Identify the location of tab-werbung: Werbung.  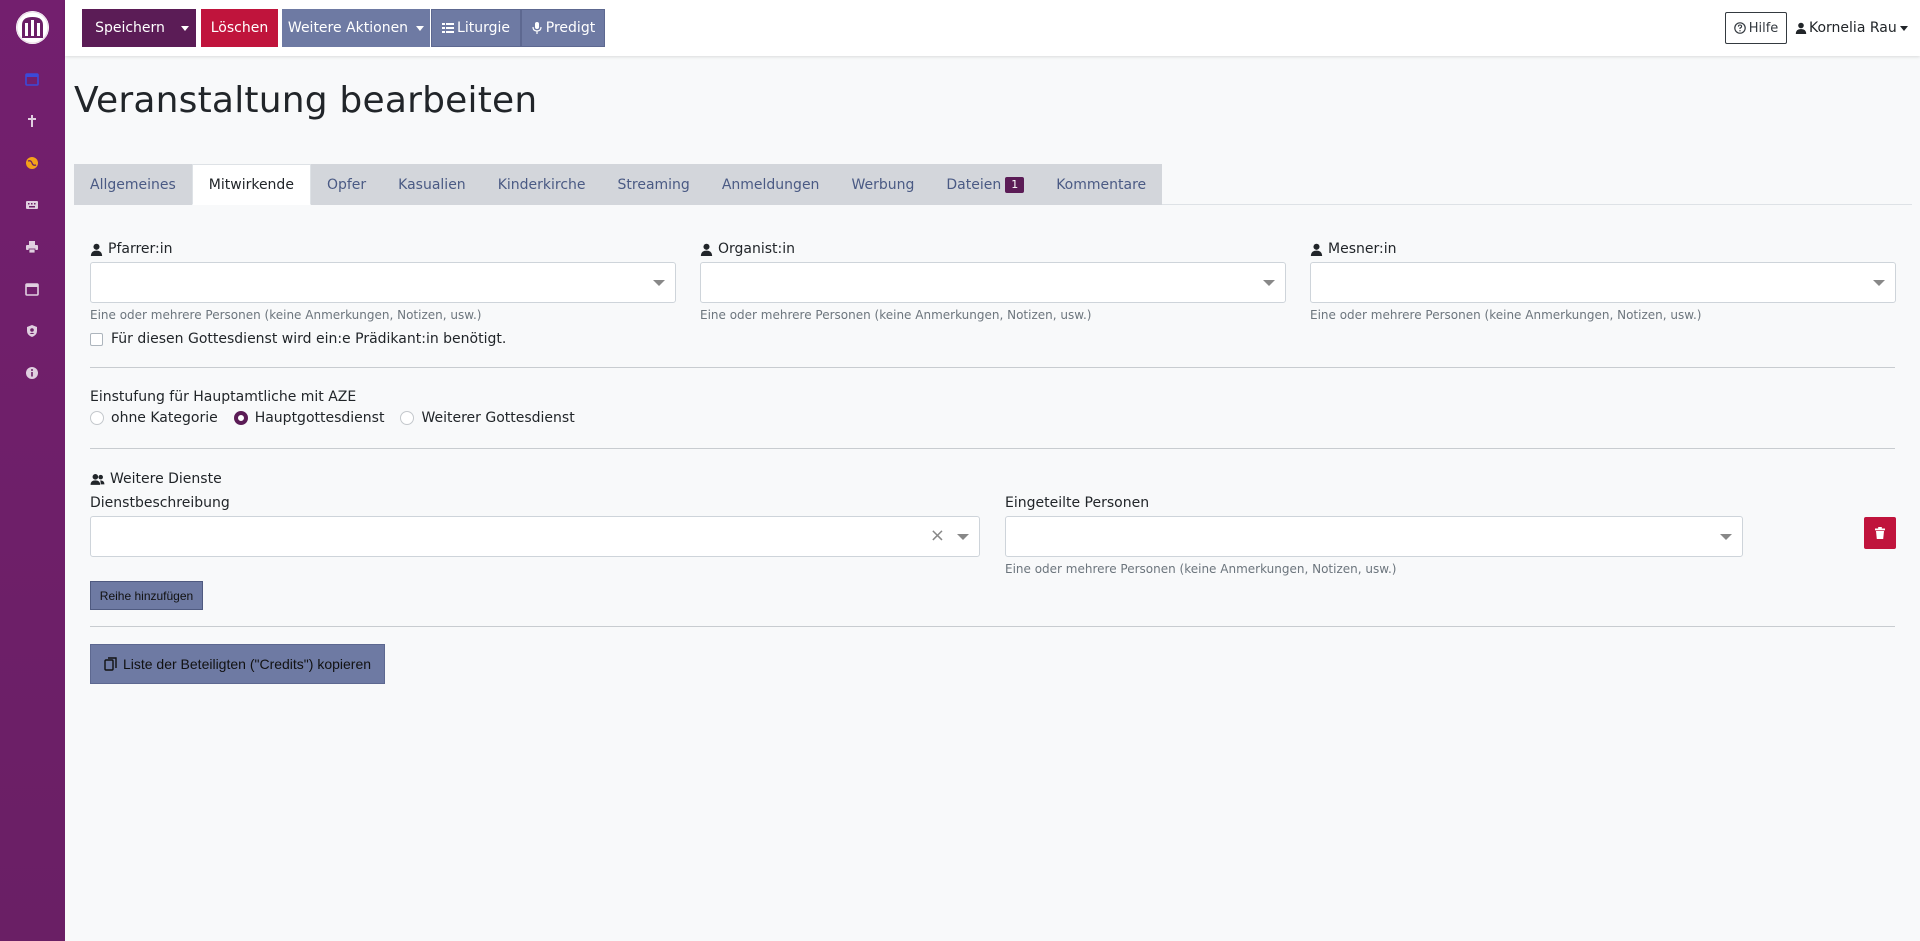
(883, 184).